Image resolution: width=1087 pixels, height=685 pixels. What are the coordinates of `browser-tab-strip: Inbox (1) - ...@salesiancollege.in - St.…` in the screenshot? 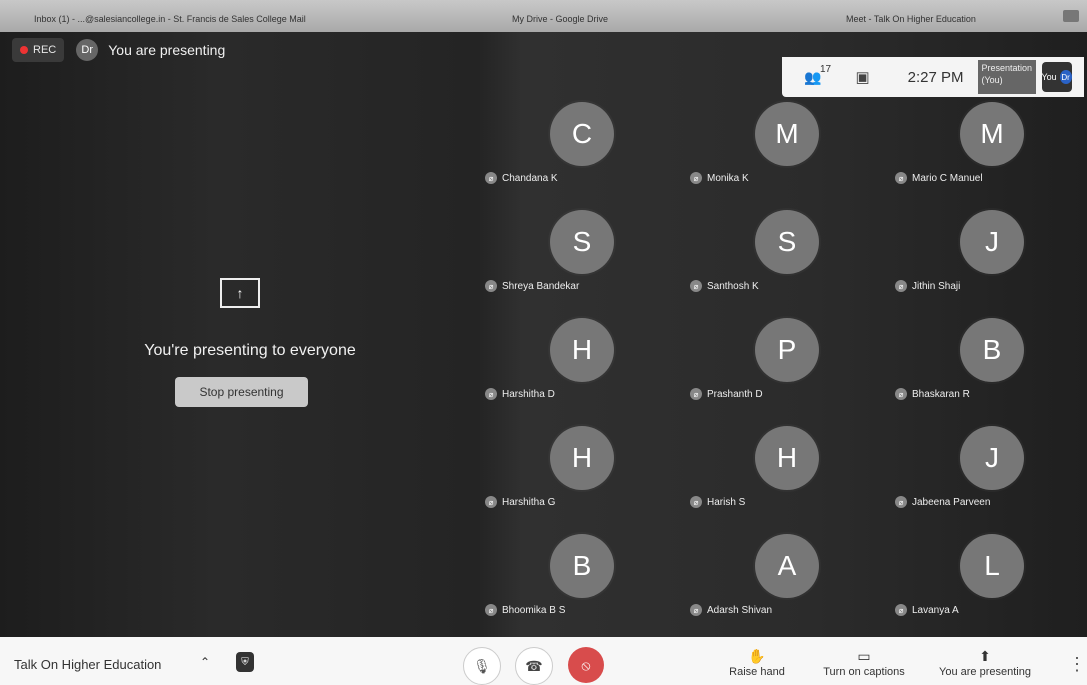 It's located at (543, 16).